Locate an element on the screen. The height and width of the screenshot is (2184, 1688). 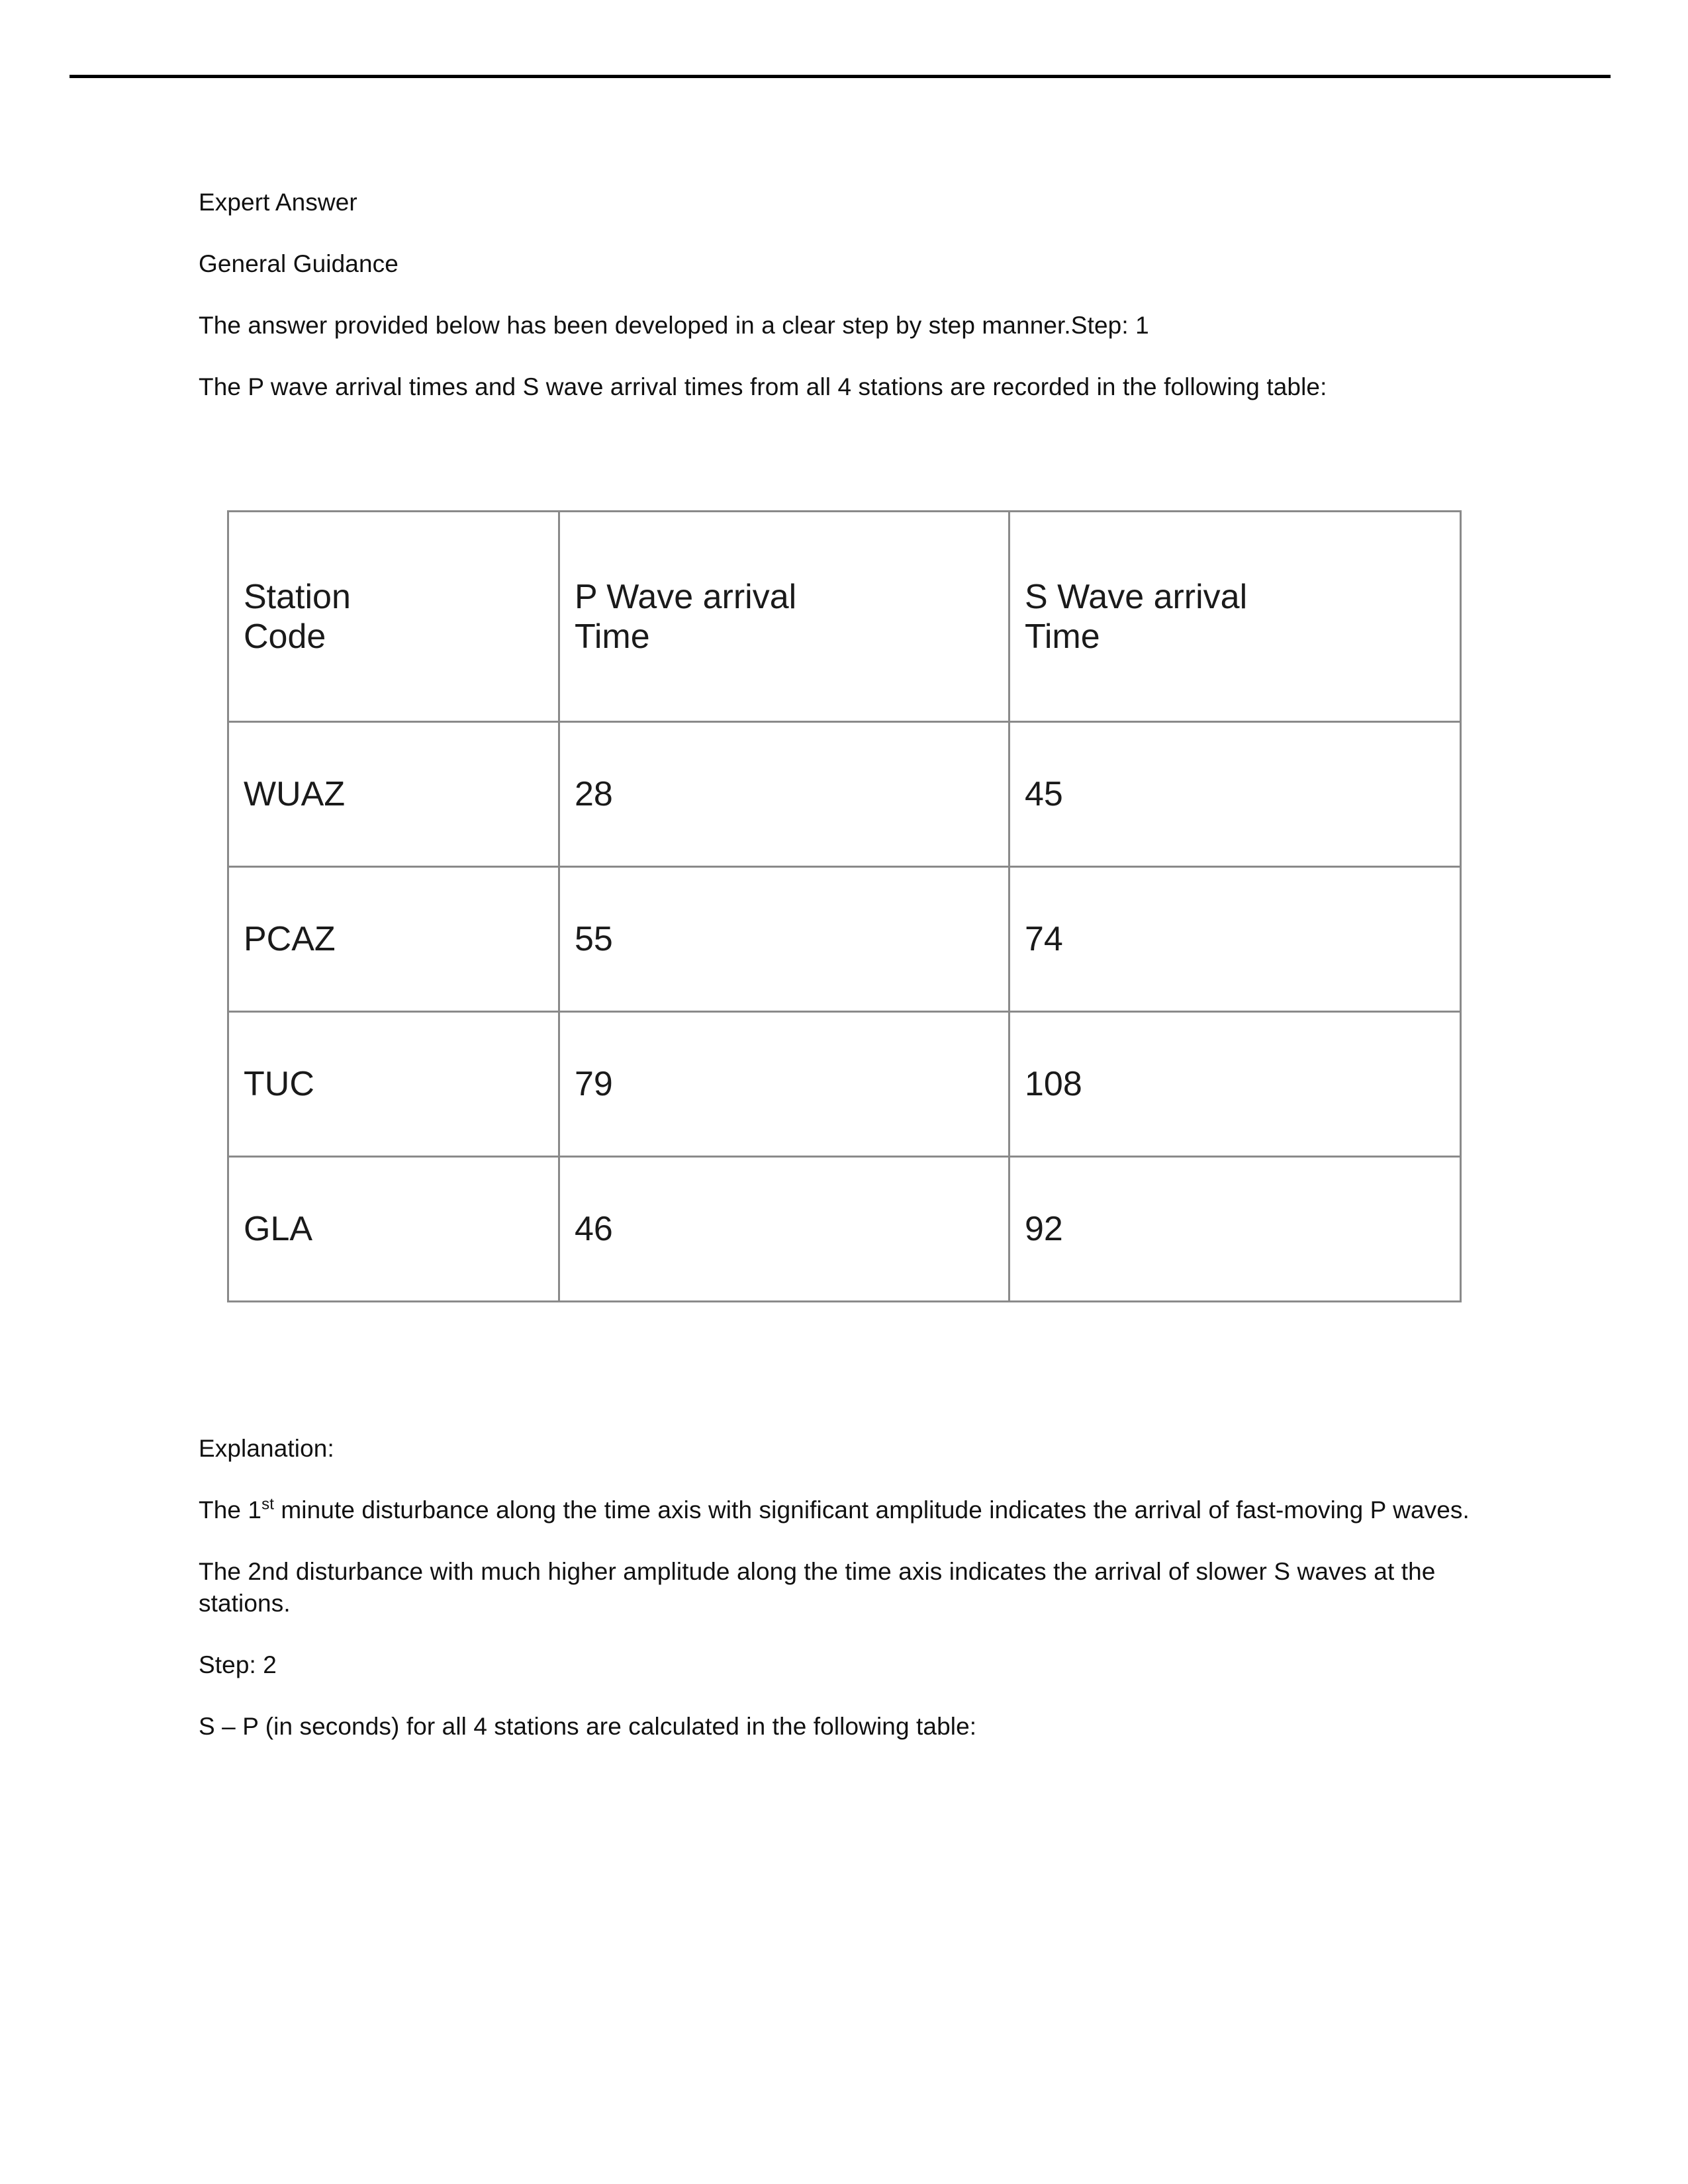
table-header-station-code: Station Code is located at coordinates (393, 616).